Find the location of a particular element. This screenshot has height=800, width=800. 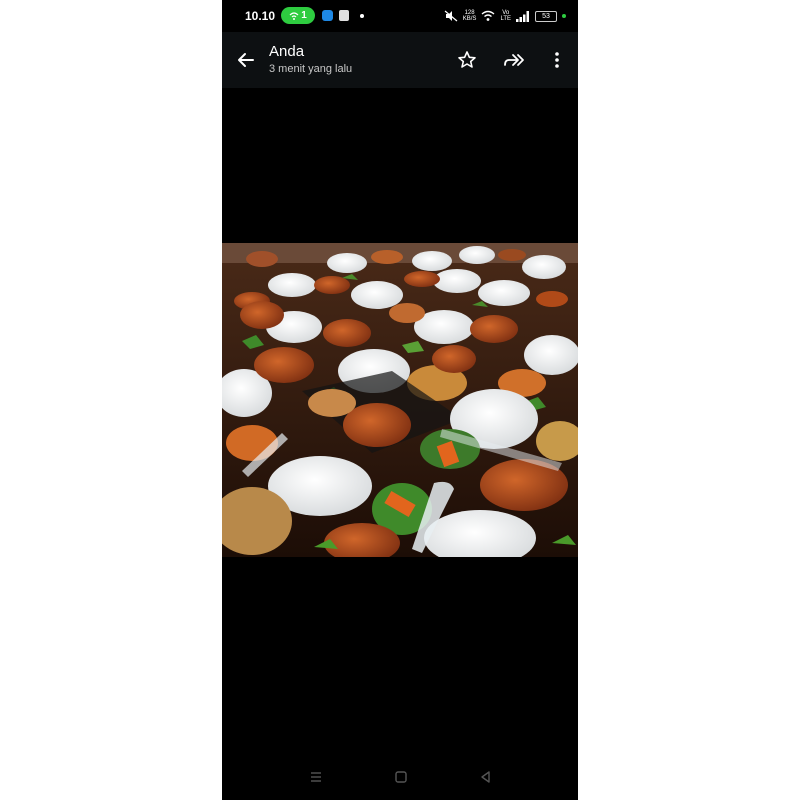

network-speed: 128 KB/S is located at coordinates (470, 16).